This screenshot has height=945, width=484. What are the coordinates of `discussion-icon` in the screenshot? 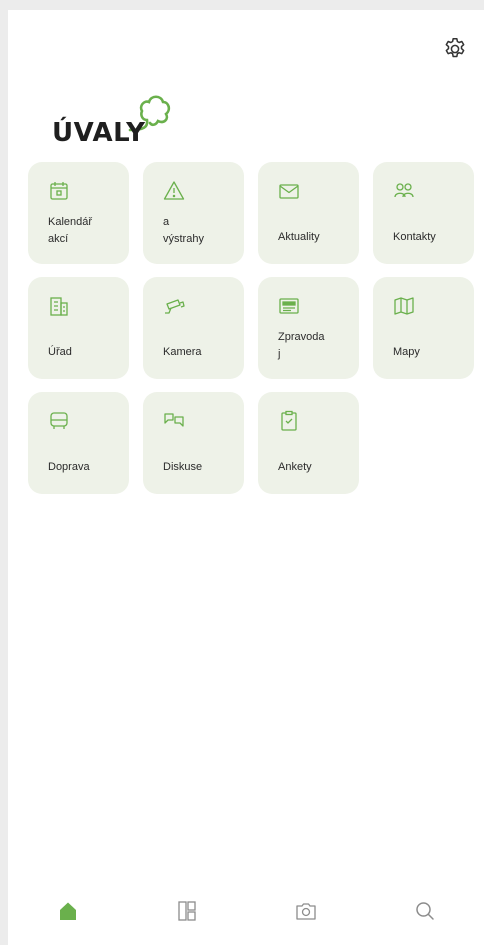 It's located at (174, 420).